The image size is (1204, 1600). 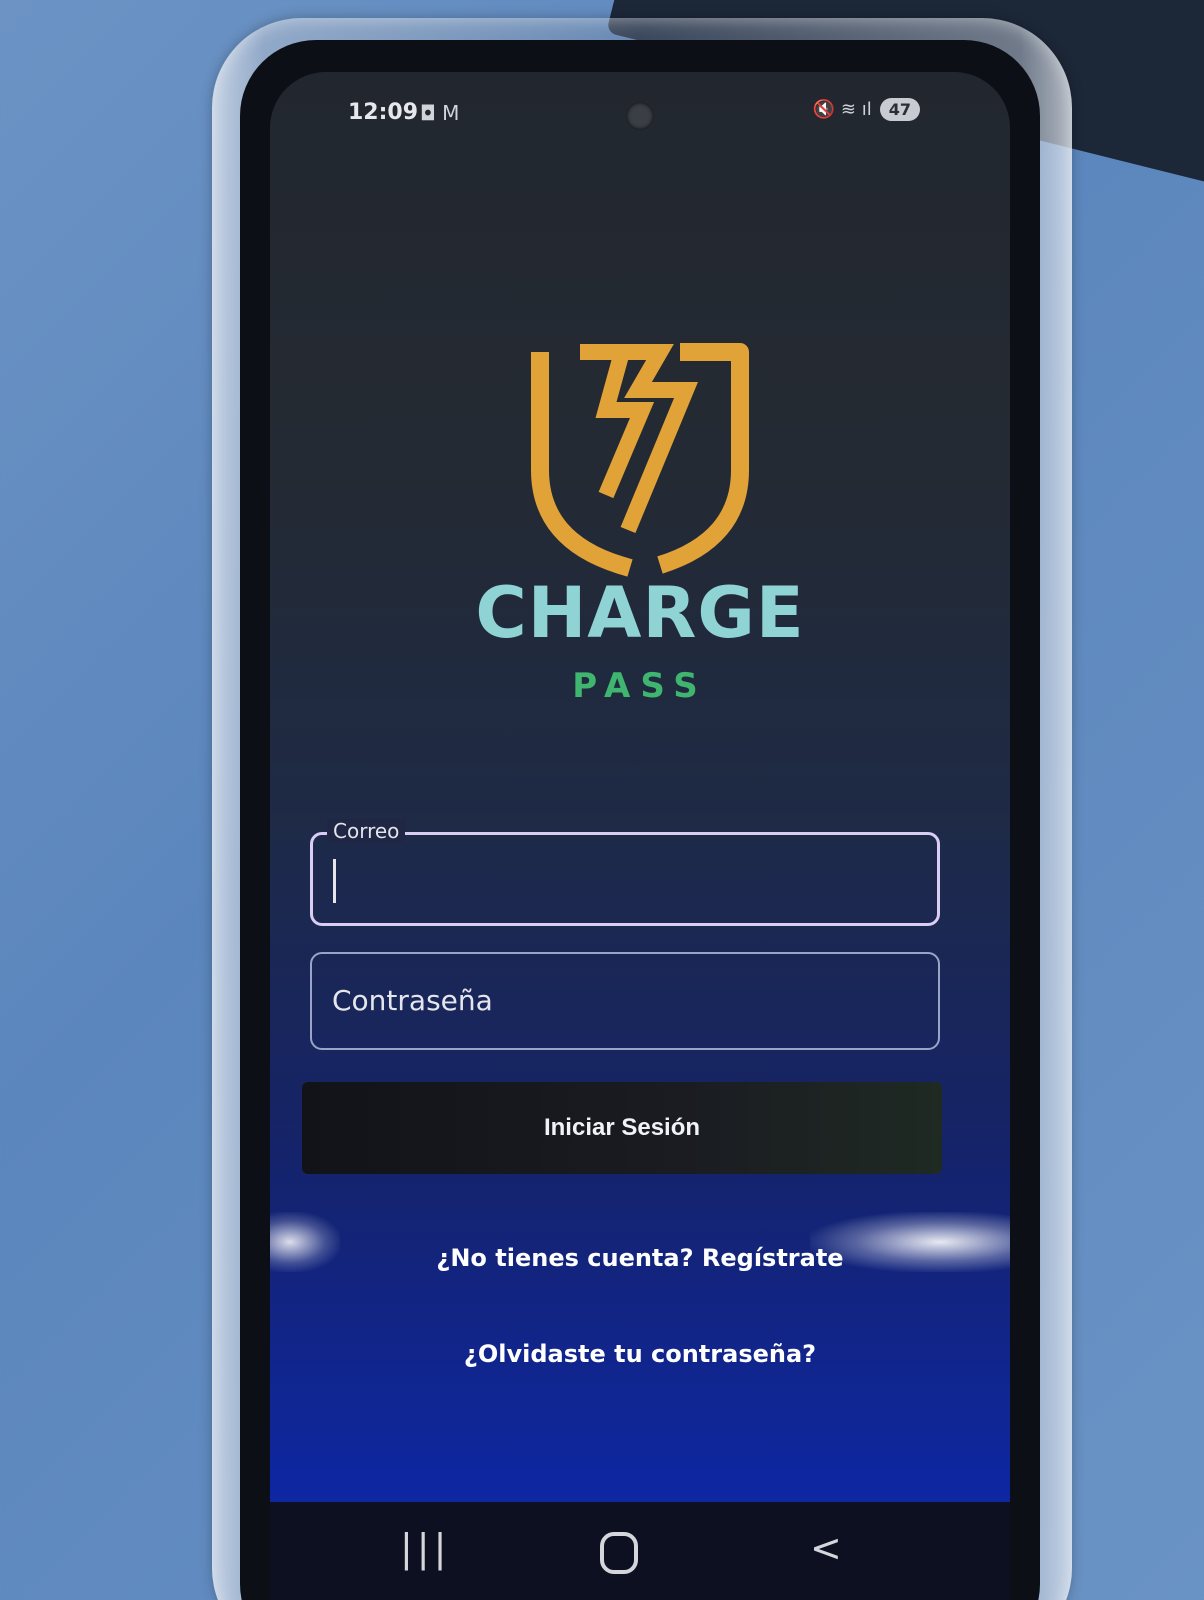 I want to click on status-right-icons: 🔇 ≋ ıl 47, so click(x=866, y=109).